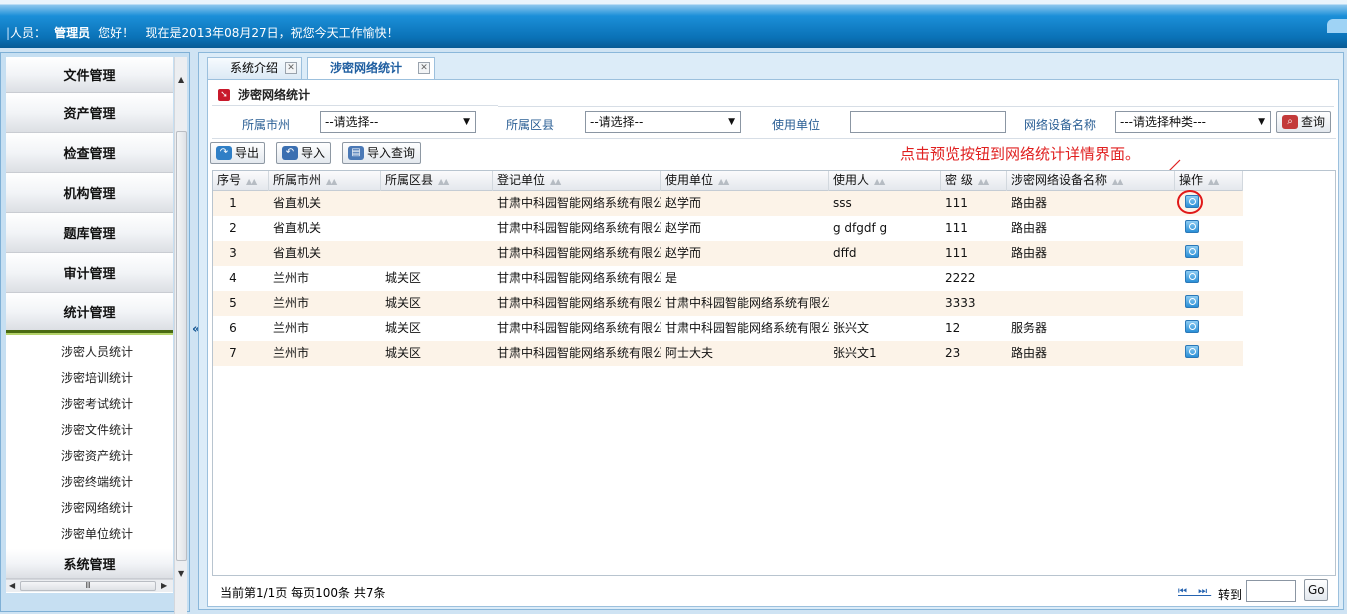 The image size is (1347, 614). Describe the element at coordinates (224, 94) in the screenshot. I see `arrow-box-icon: ➘` at that location.